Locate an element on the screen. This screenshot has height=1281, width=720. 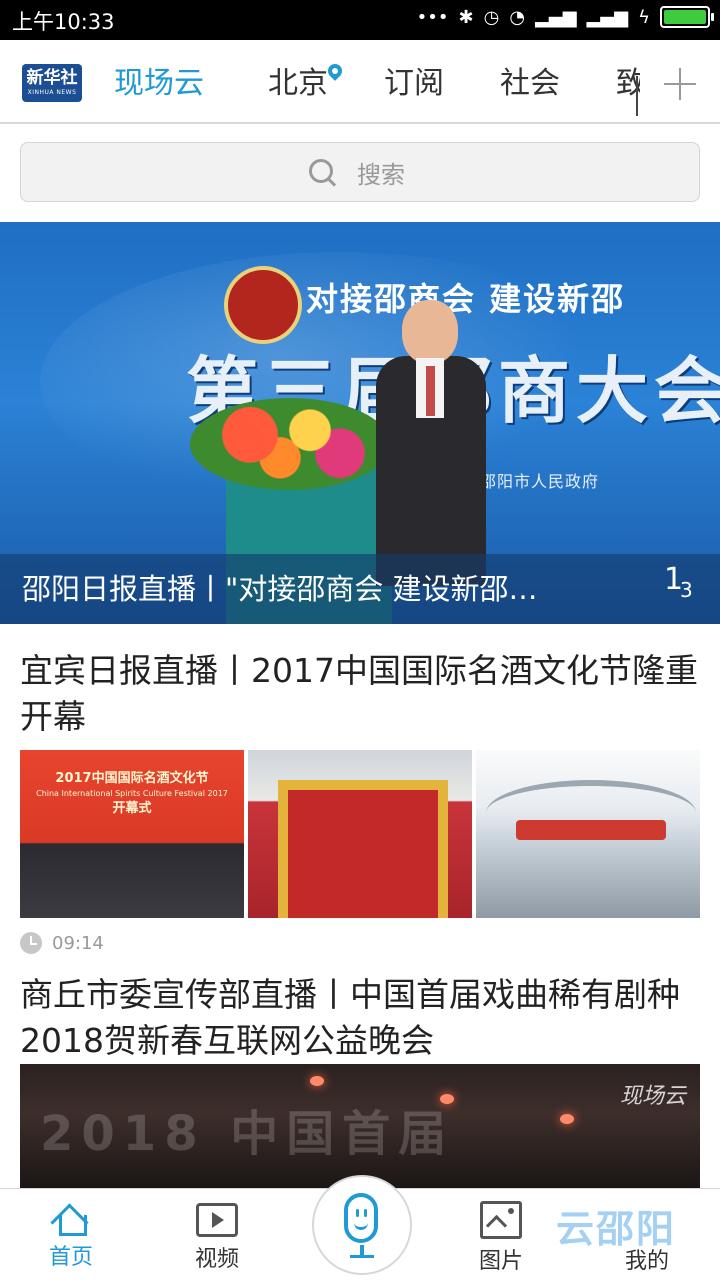
alarm-icon: ◷ is located at coordinates (491, 17).